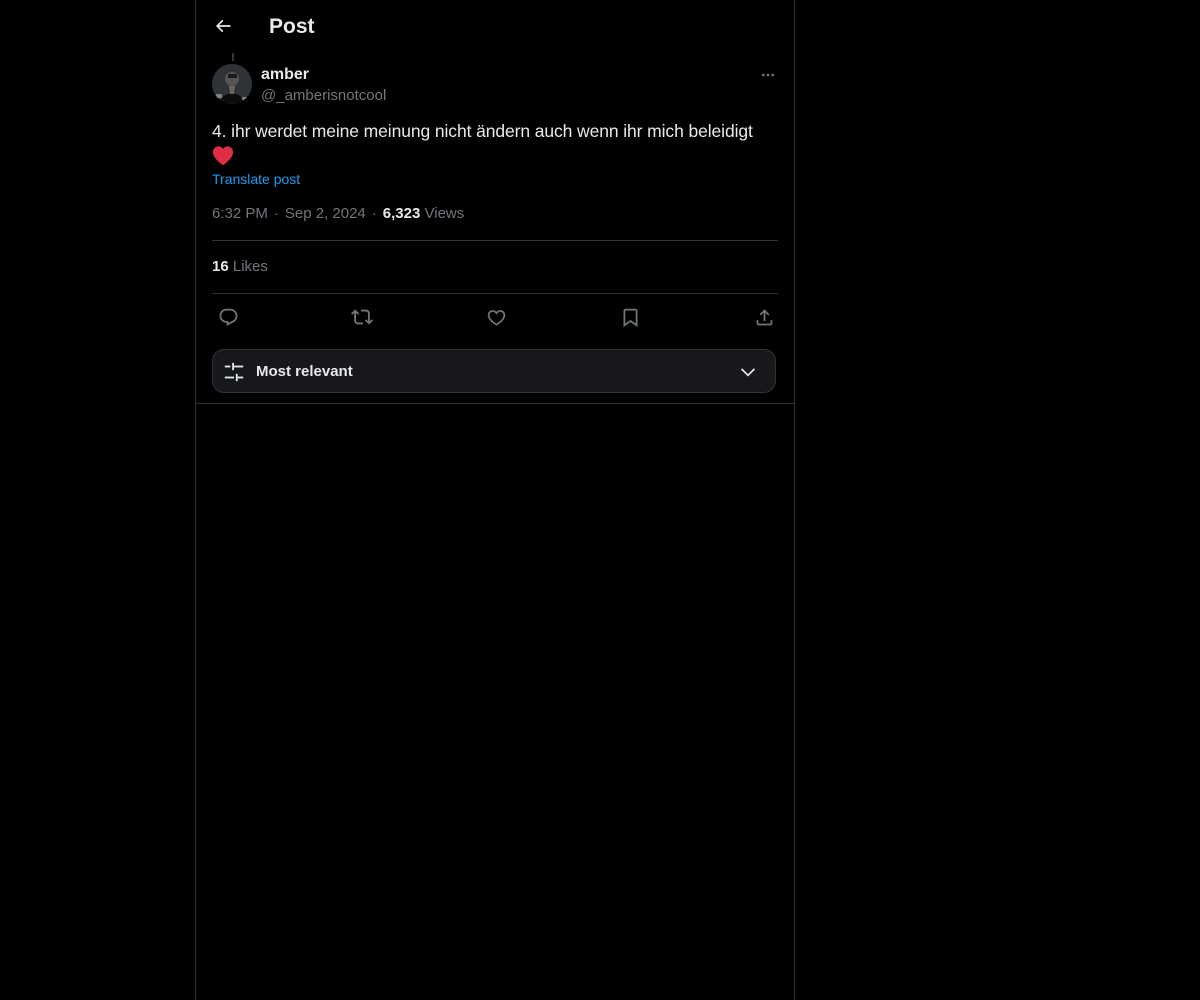 This screenshot has height=1000, width=1200. What do you see at coordinates (325, 213) in the screenshot?
I see `post-date: Sep 2, 2024` at bounding box center [325, 213].